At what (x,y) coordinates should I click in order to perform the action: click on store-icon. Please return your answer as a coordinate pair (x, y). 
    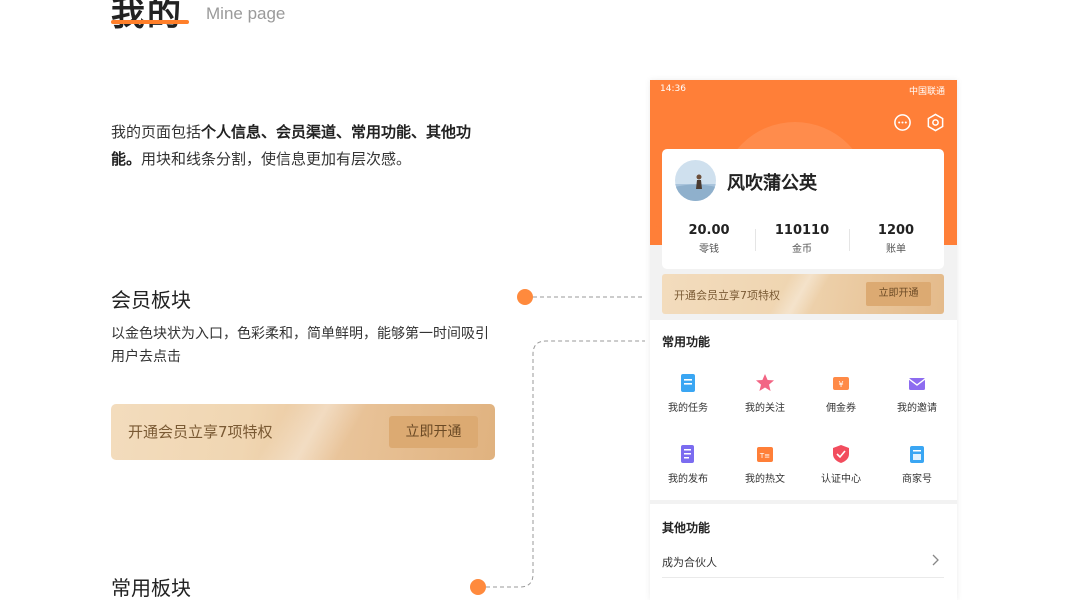
    Looking at the image, I should click on (917, 454).